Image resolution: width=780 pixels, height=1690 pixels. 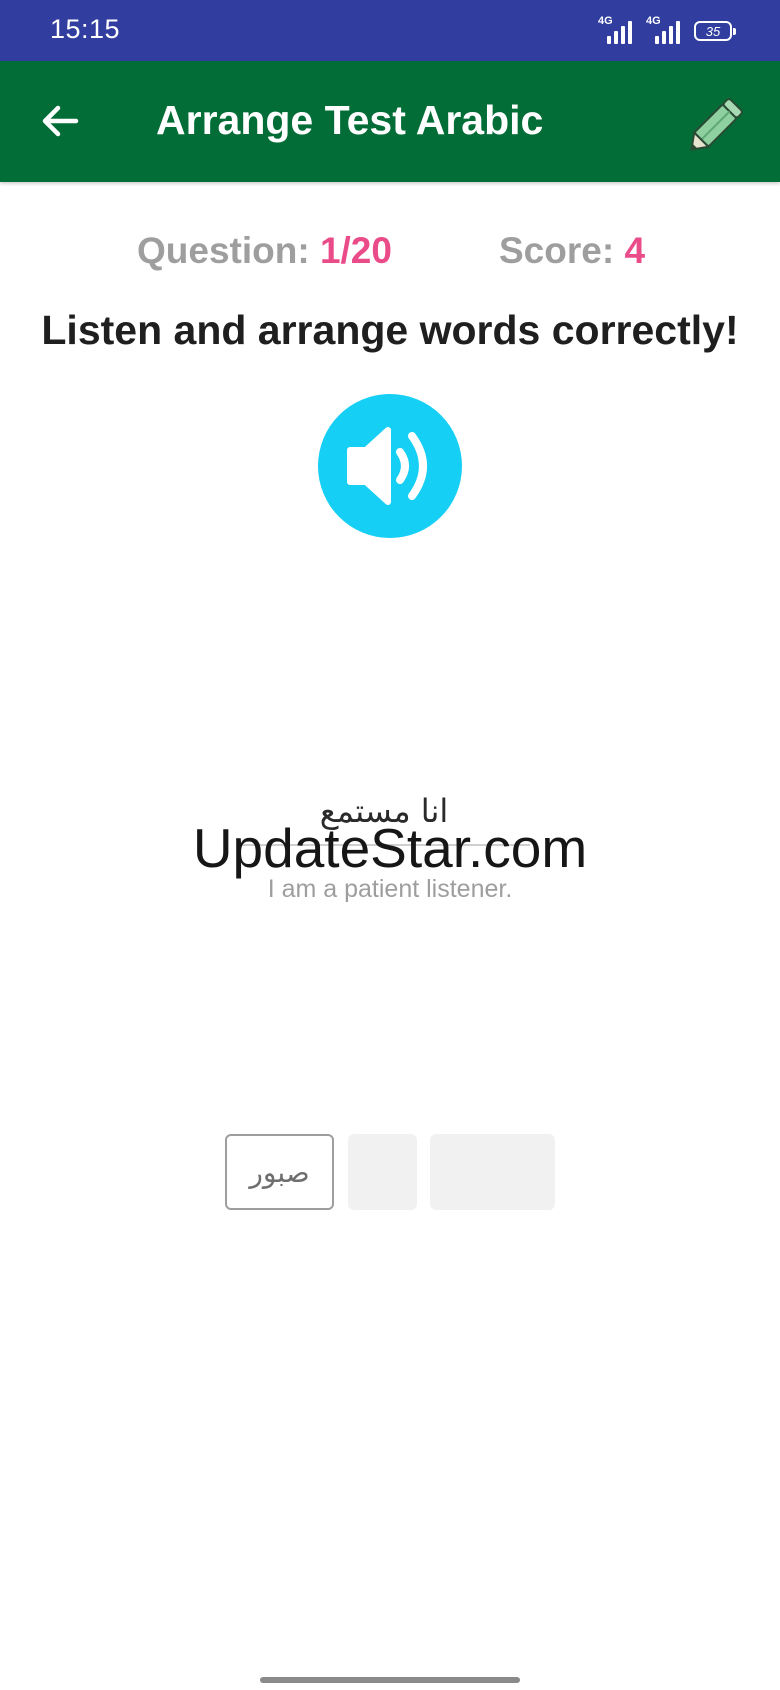 What do you see at coordinates (384, 845) in the screenshot?
I see `answer-underline` at bounding box center [384, 845].